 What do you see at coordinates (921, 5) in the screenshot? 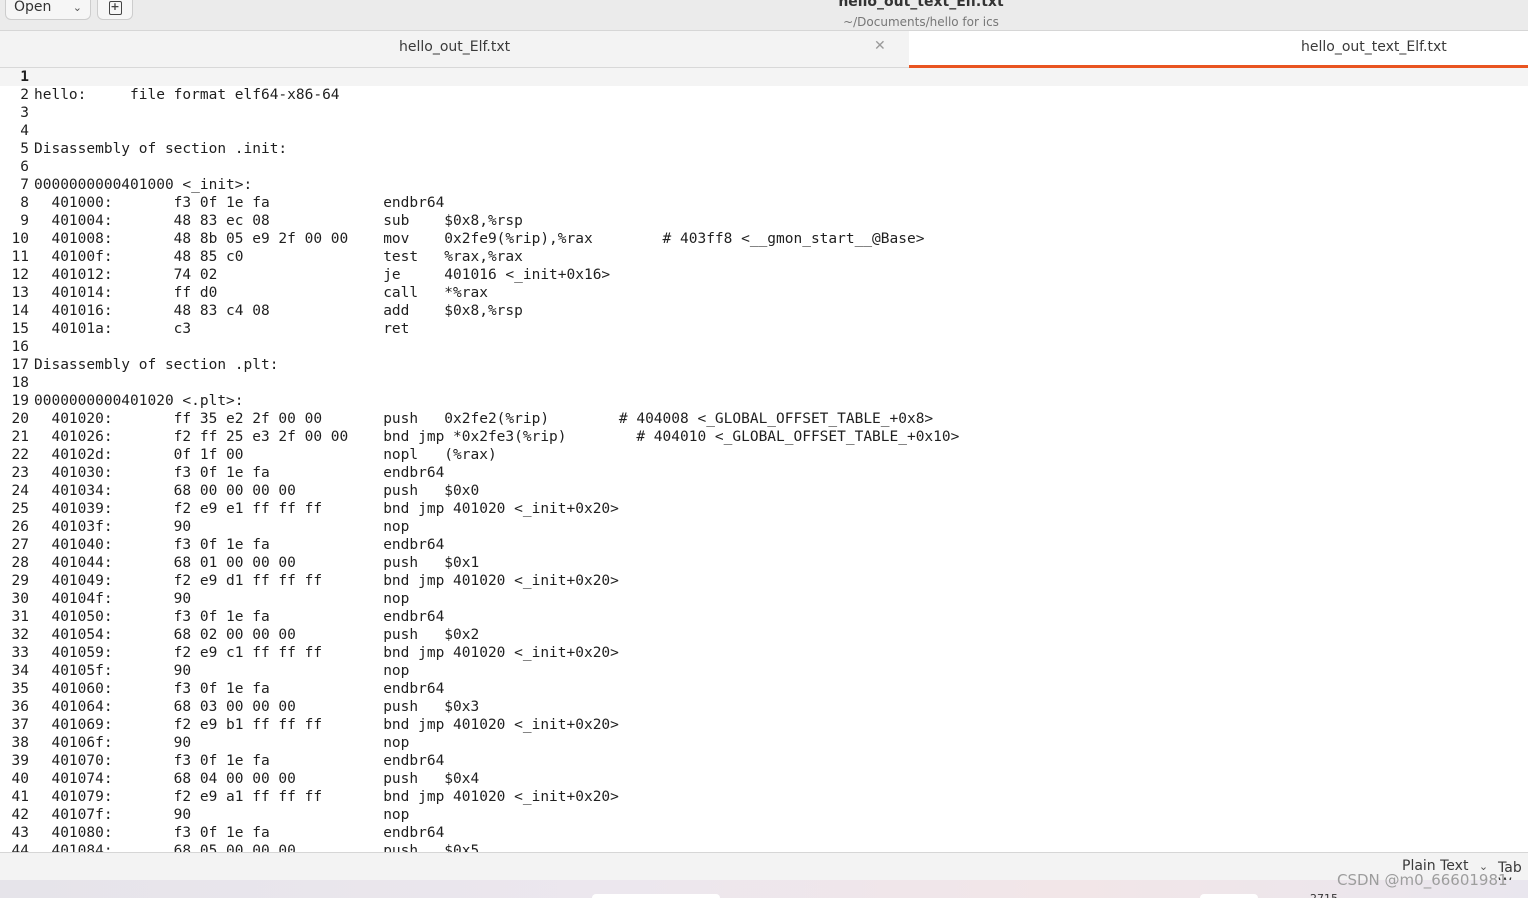
I see `window-title: hello_out_text_Elf.txt` at bounding box center [921, 5].